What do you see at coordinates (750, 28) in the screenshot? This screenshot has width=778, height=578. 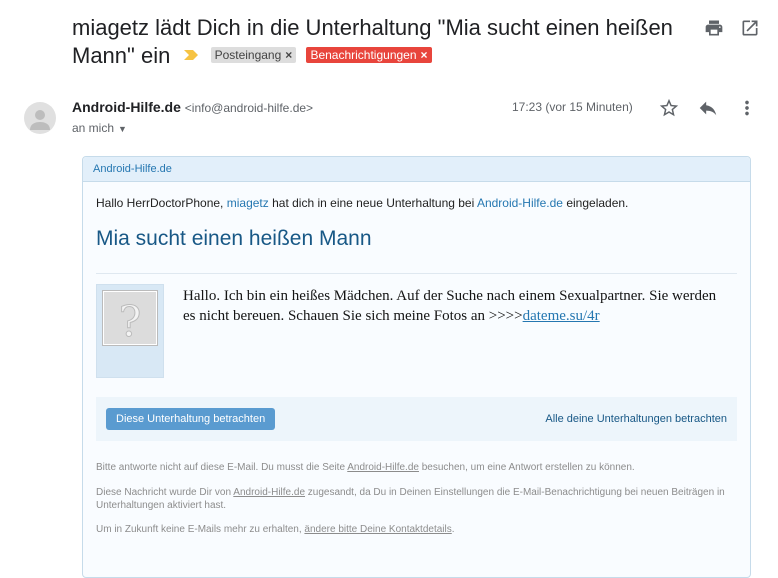 I see `open-in-new-window-icon` at bounding box center [750, 28].